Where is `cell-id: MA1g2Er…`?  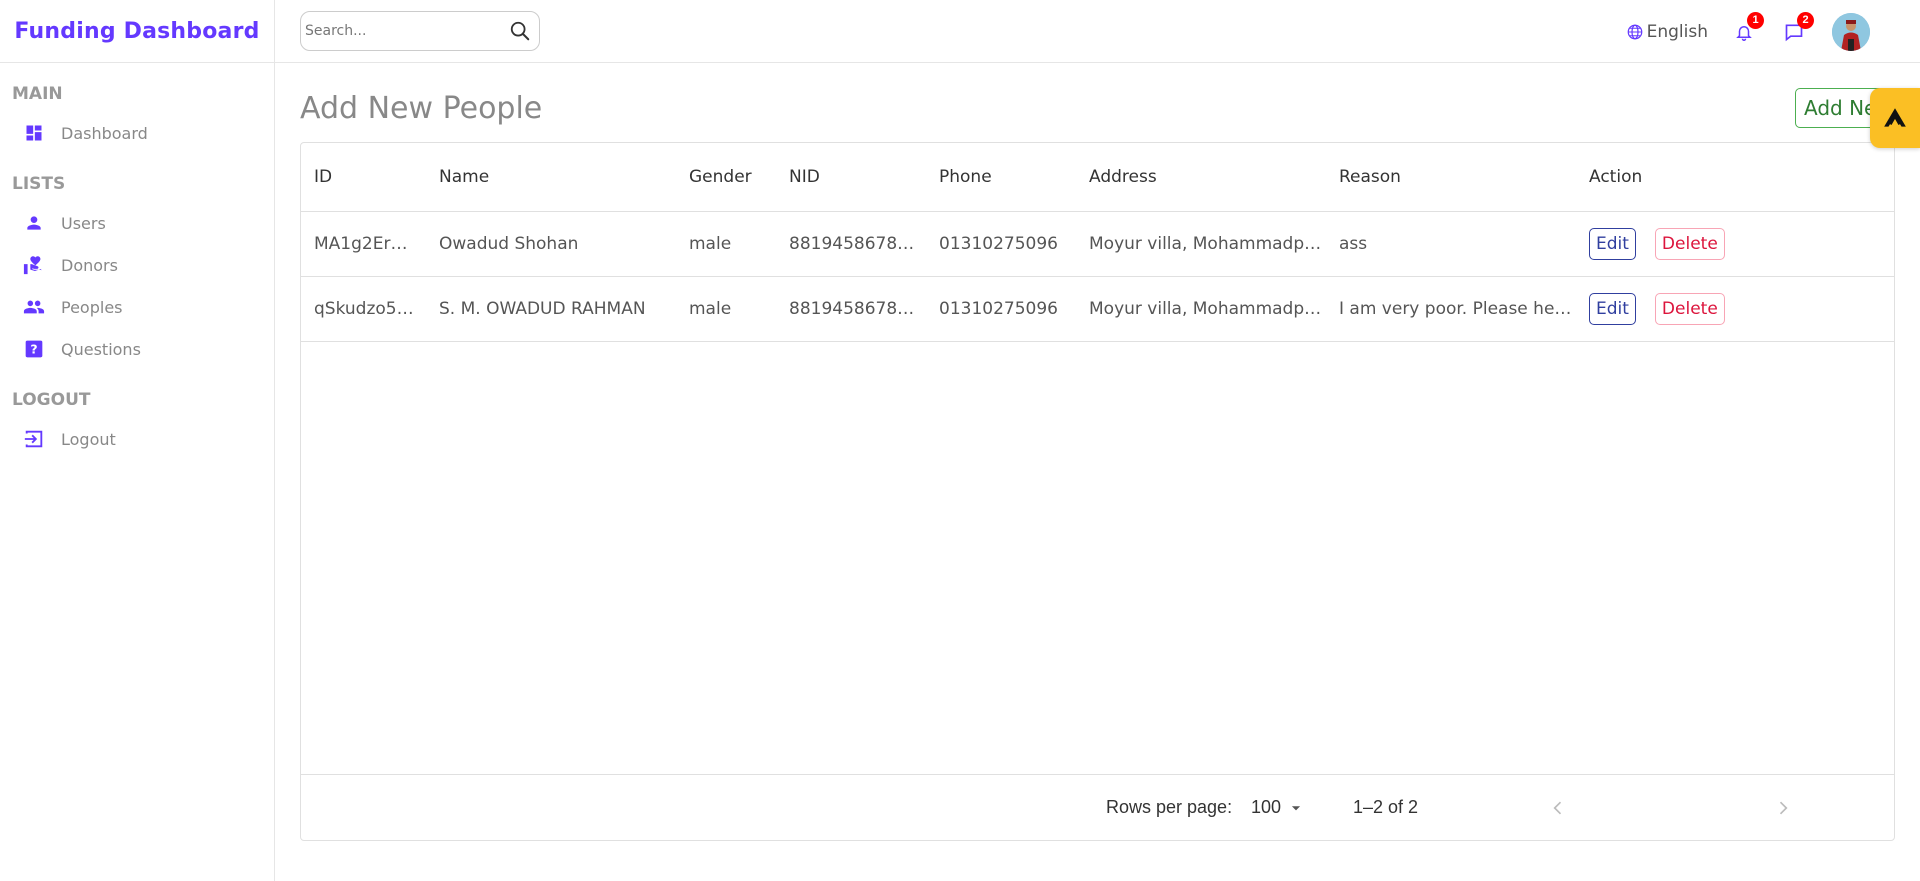
cell-id: MA1g2Er… is located at coordinates (361, 244).